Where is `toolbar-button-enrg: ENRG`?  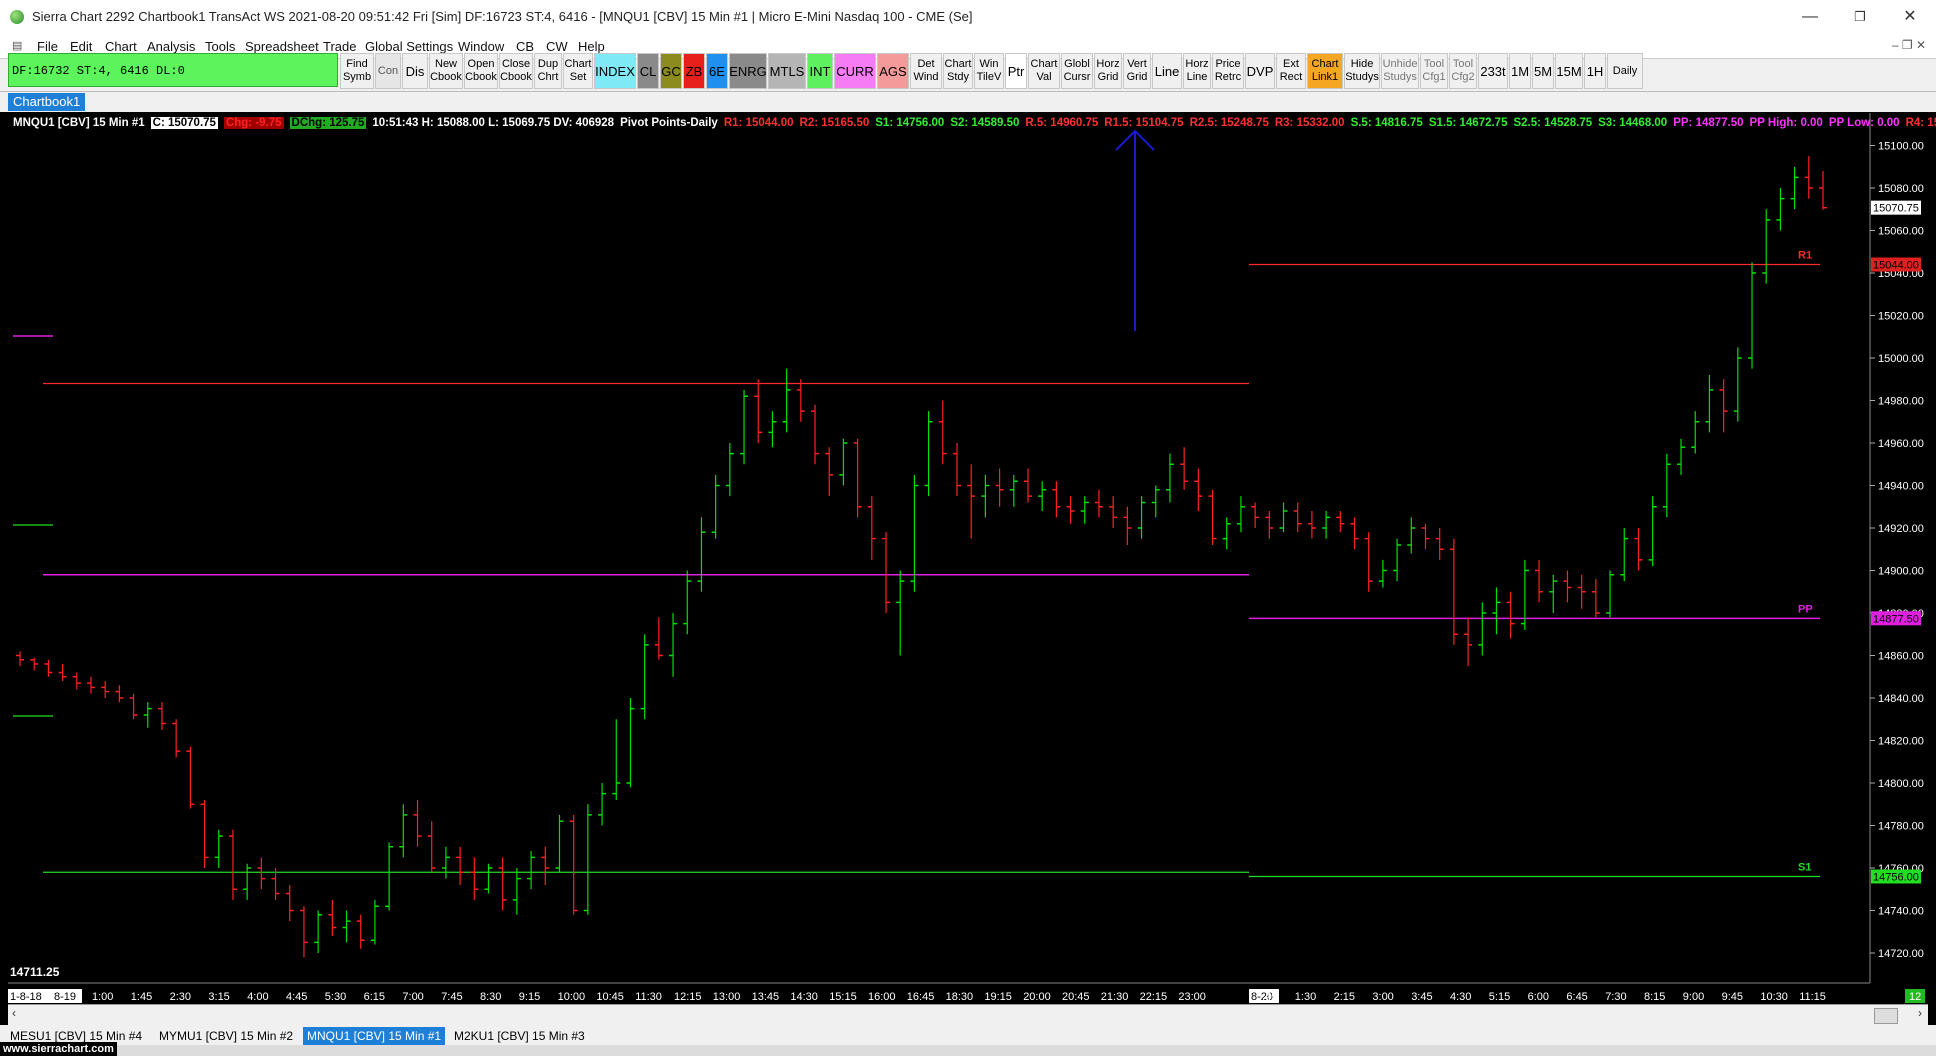
toolbar-button-enrg: ENRG is located at coordinates (748, 71).